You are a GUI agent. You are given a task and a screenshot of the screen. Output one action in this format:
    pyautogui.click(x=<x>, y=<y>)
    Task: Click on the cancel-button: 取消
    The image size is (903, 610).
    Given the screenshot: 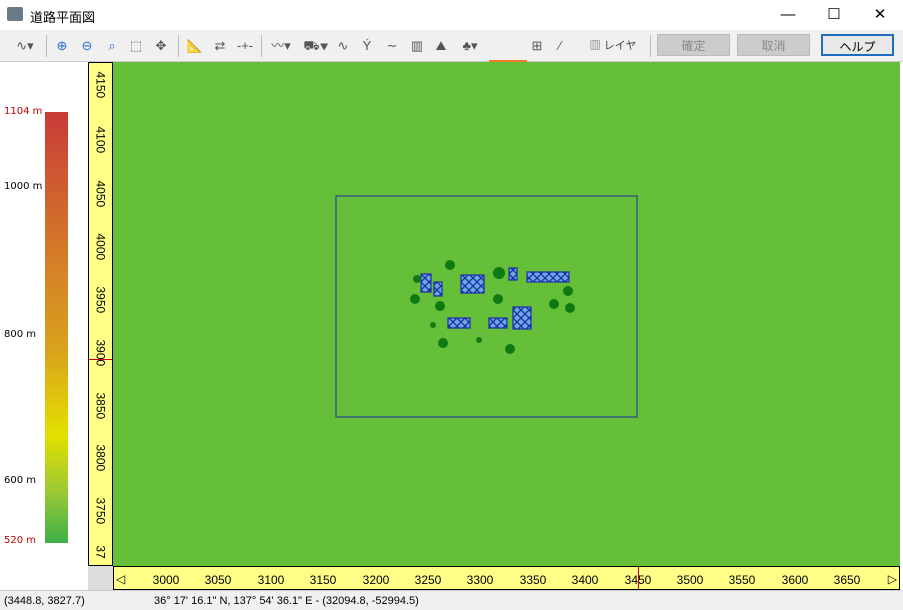 What is the action you would take?
    pyautogui.click(x=773, y=45)
    